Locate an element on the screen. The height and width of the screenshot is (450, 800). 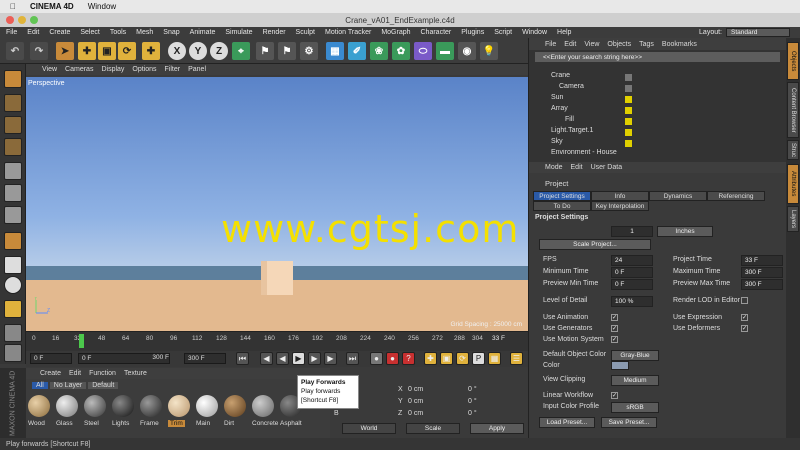
window-menu: Window is located at coordinates (102, 6).